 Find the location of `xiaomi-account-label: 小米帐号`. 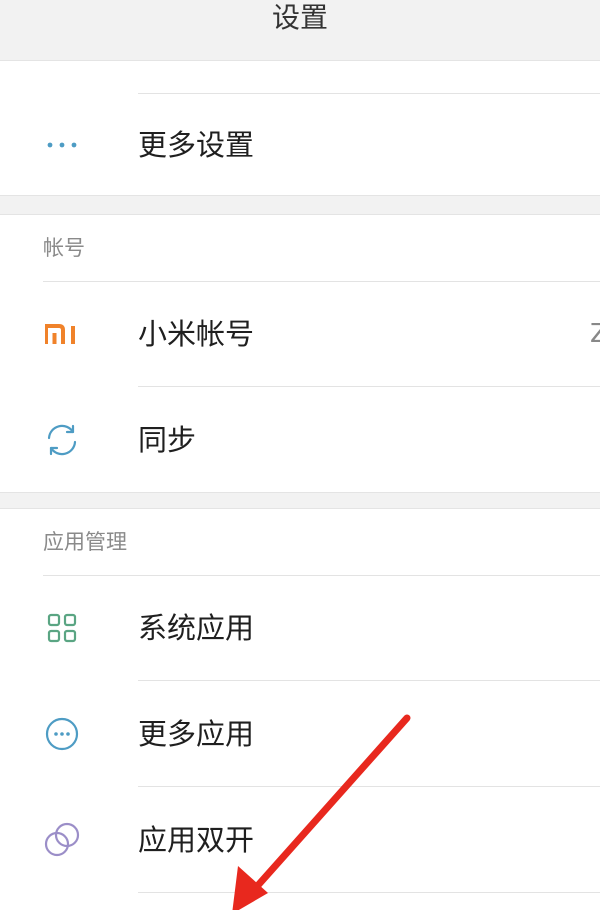

xiaomi-account-label: 小米帐号 is located at coordinates (196, 334).